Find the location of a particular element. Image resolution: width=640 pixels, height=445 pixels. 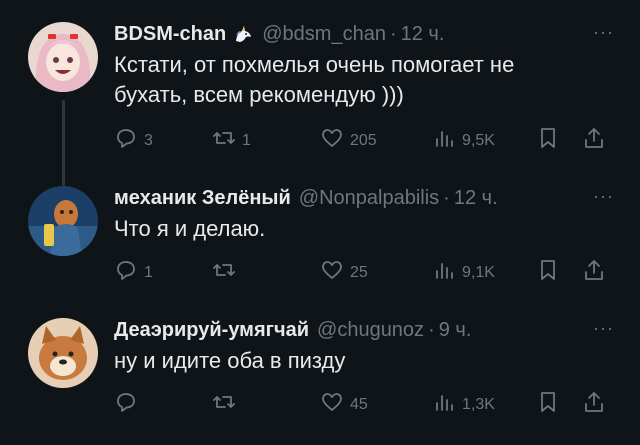

tweet-header: Деаэрируй-умягчай @chugunoz · 9 ч. is located at coordinates (367, 330).